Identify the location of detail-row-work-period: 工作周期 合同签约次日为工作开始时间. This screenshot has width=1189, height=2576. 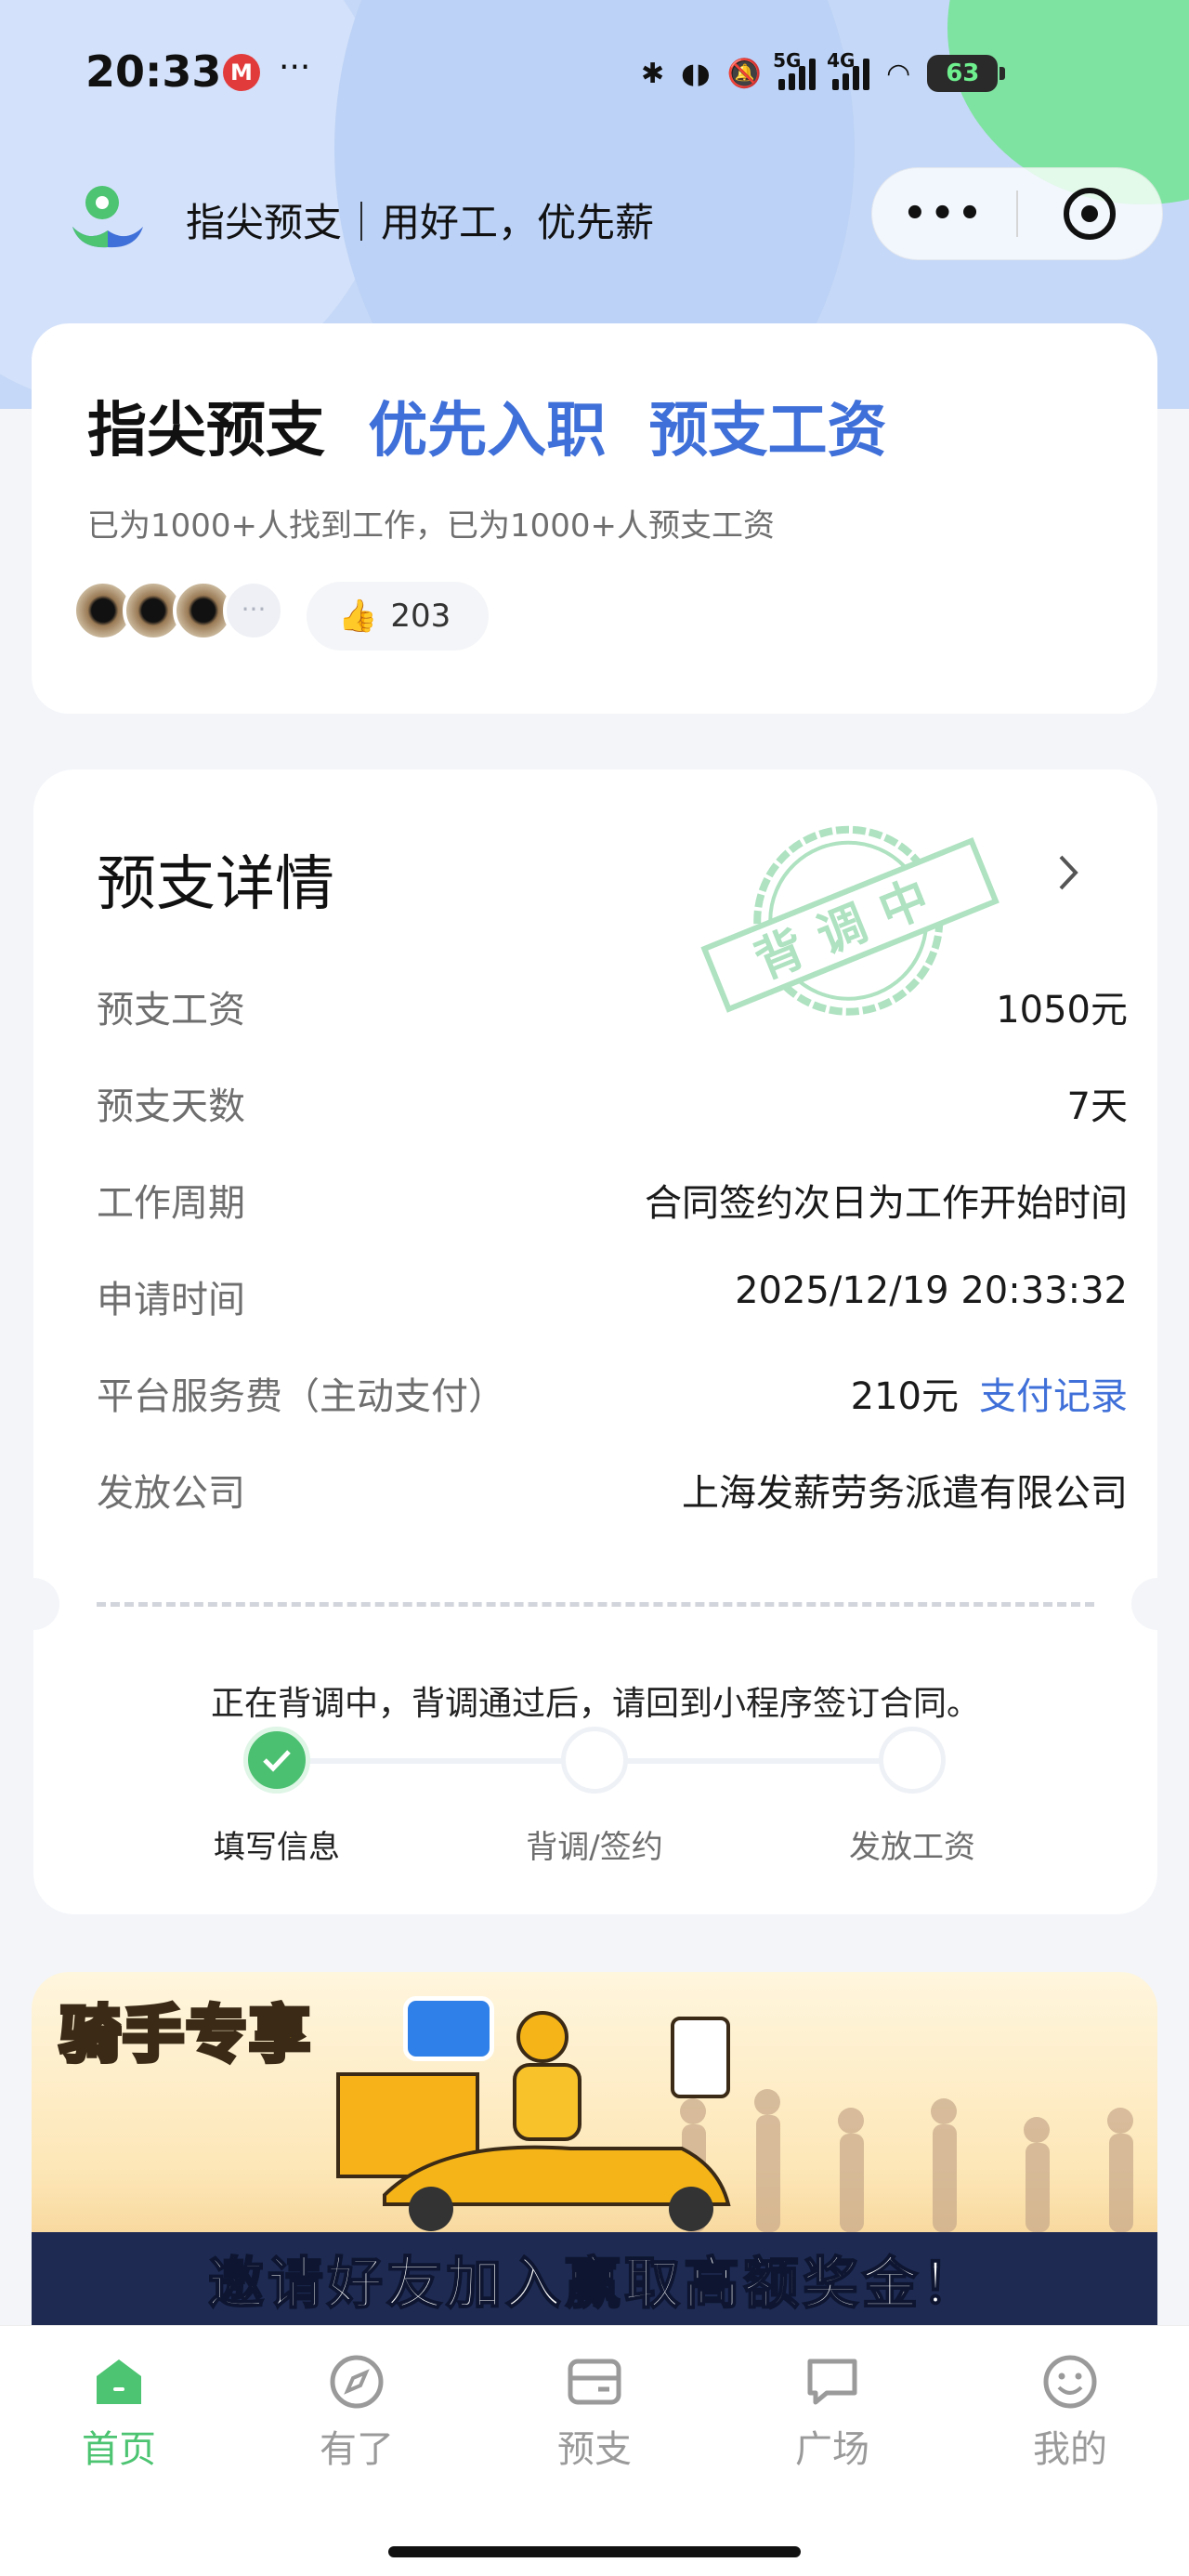
(612, 1201).